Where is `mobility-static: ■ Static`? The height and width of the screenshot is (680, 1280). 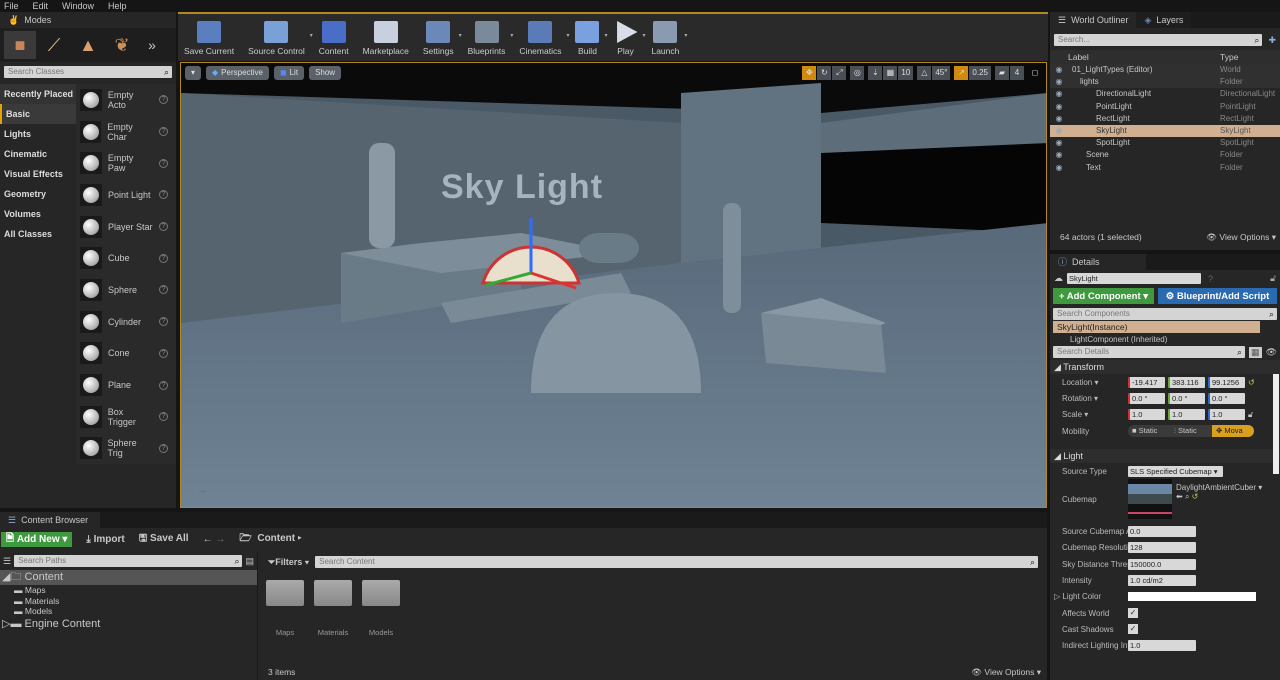
mobility-static: ■ Static is located at coordinates (1149, 431).